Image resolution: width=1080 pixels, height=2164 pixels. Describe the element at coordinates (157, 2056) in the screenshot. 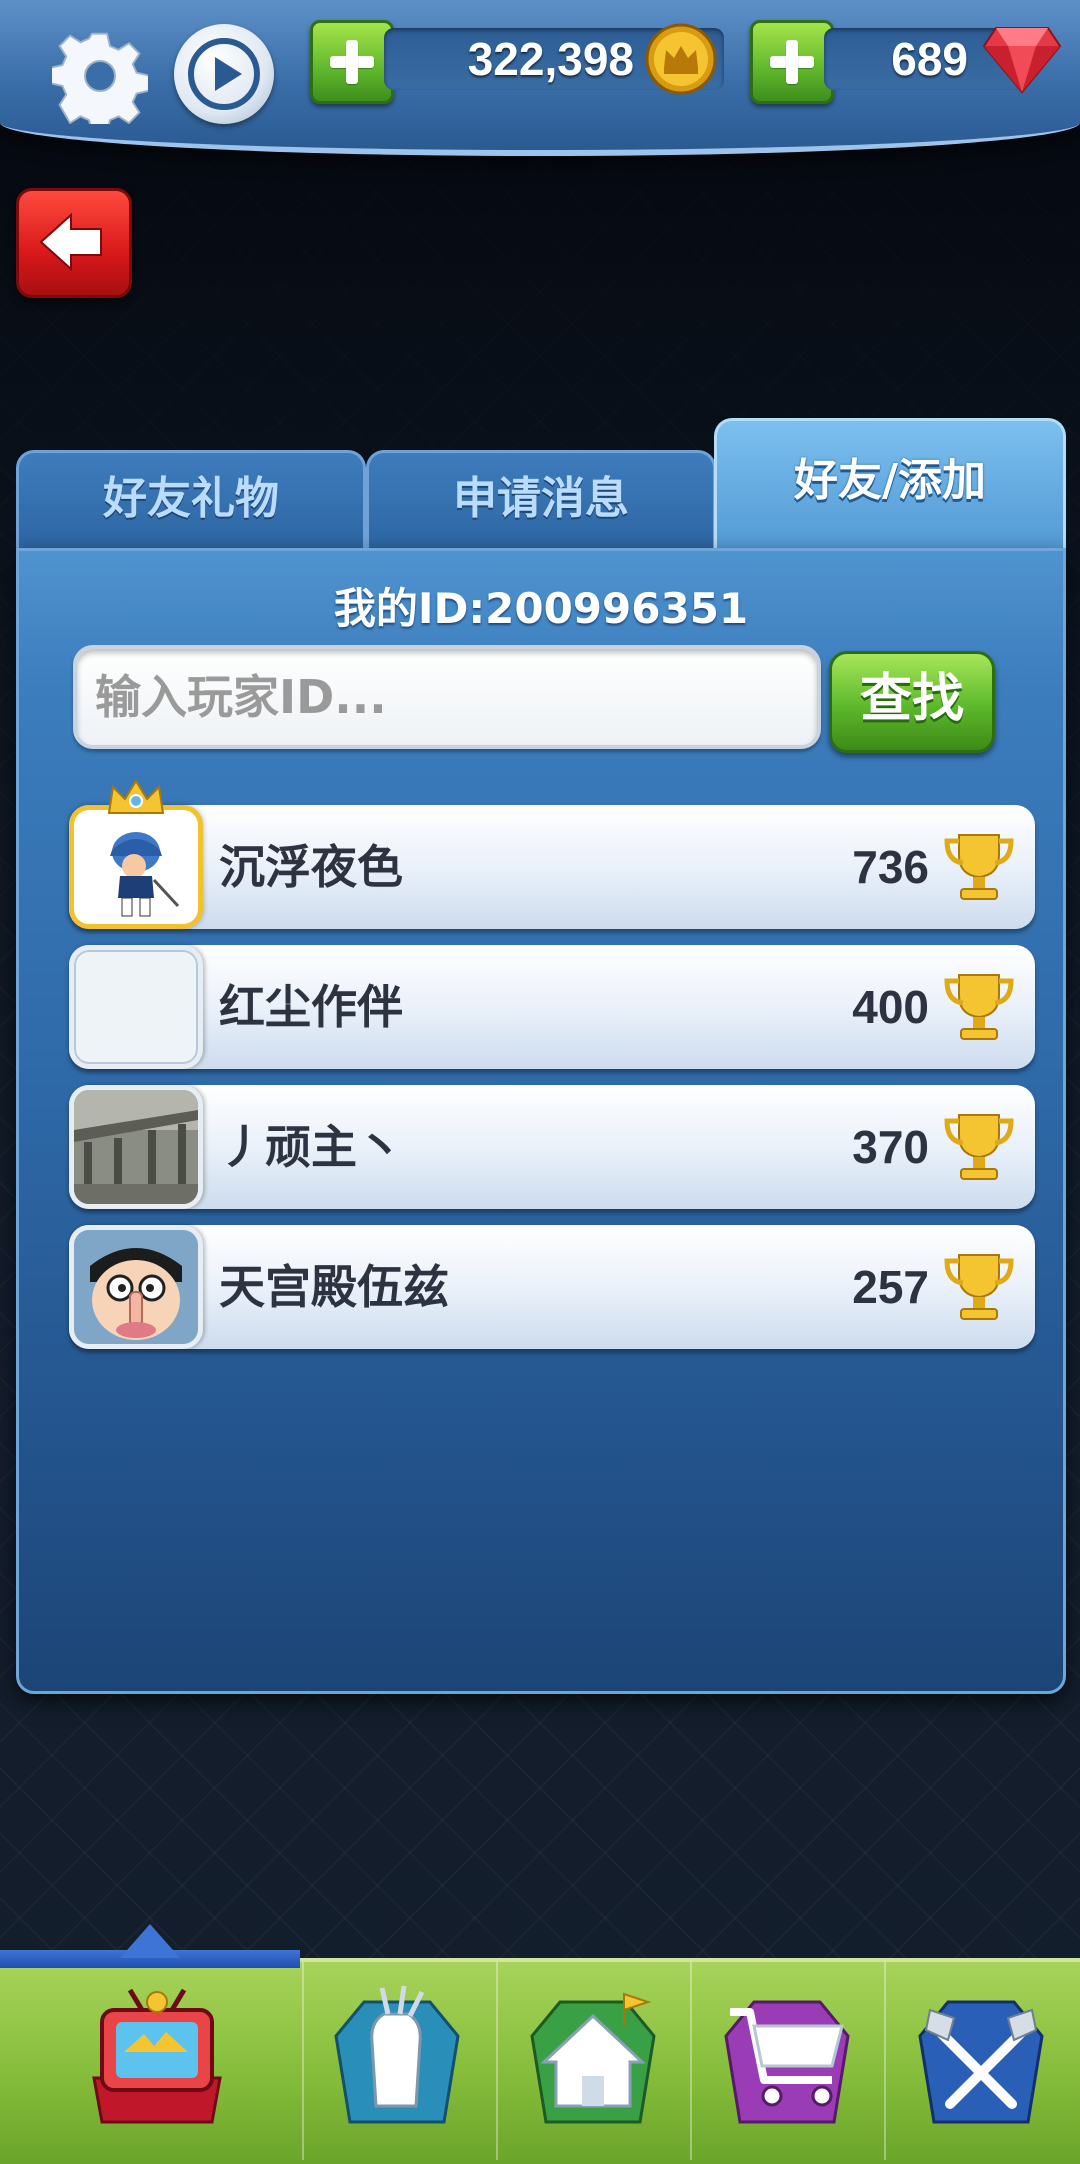

I see `tv-icon` at that location.